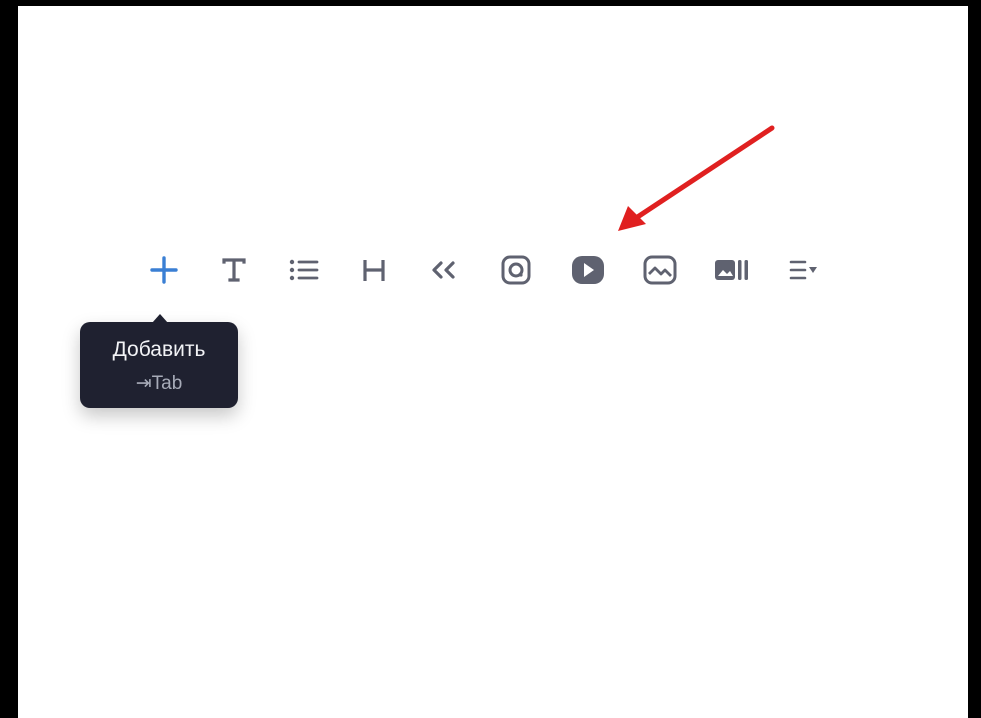 The height and width of the screenshot is (718, 981). What do you see at coordinates (696, 178) in the screenshot?
I see `red-annotation-arrow` at bounding box center [696, 178].